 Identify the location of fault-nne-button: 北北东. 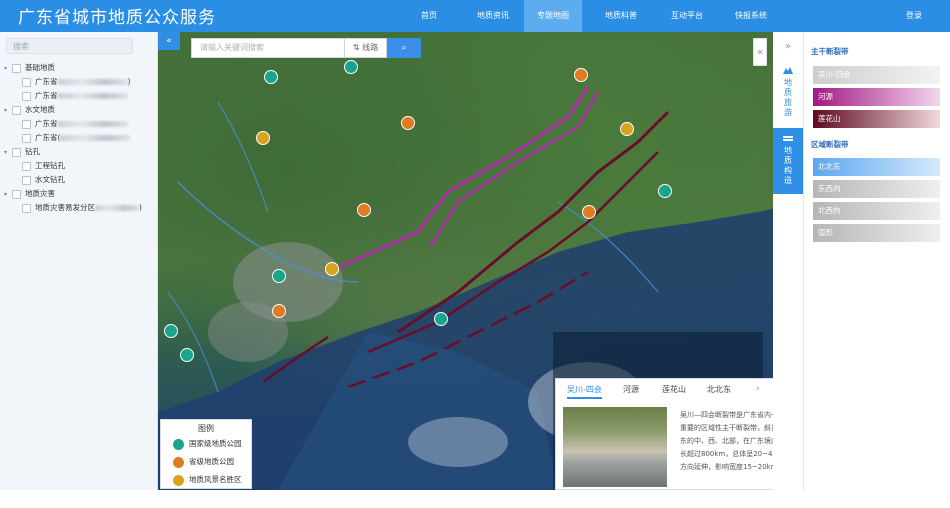
(876, 167).